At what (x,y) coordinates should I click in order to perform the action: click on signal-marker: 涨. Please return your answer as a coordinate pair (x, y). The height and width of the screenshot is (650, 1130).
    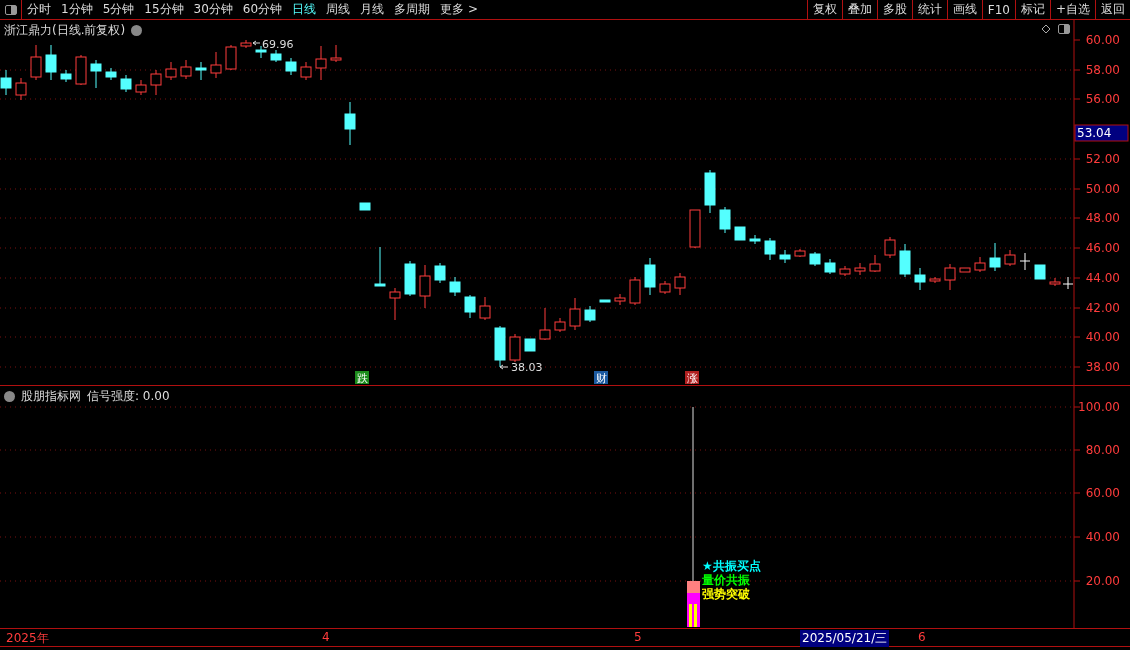
    Looking at the image, I should click on (692, 378).